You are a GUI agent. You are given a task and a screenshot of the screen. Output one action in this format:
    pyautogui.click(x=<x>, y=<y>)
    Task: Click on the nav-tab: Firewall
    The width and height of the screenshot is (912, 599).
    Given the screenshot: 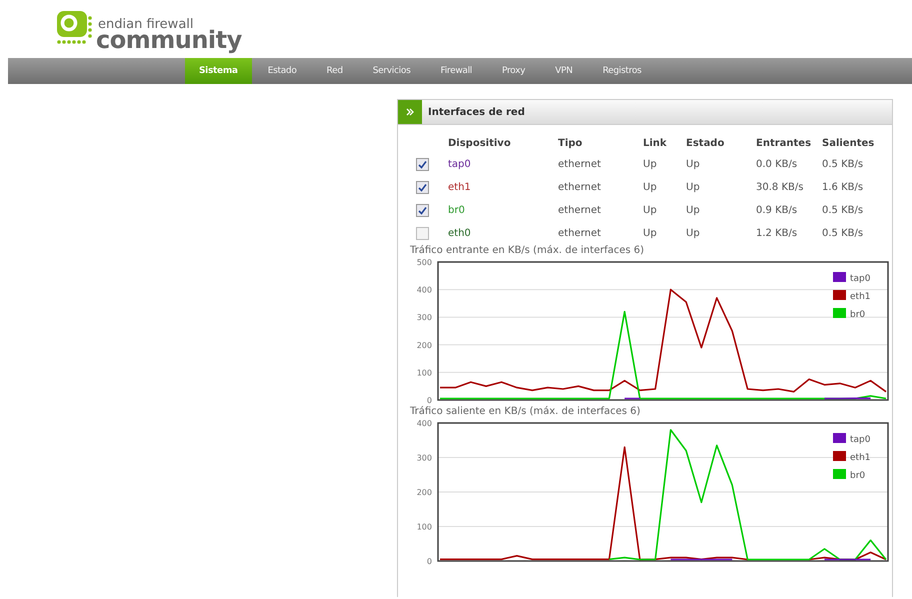 What is the action you would take?
    pyautogui.click(x=456, y=71)
    